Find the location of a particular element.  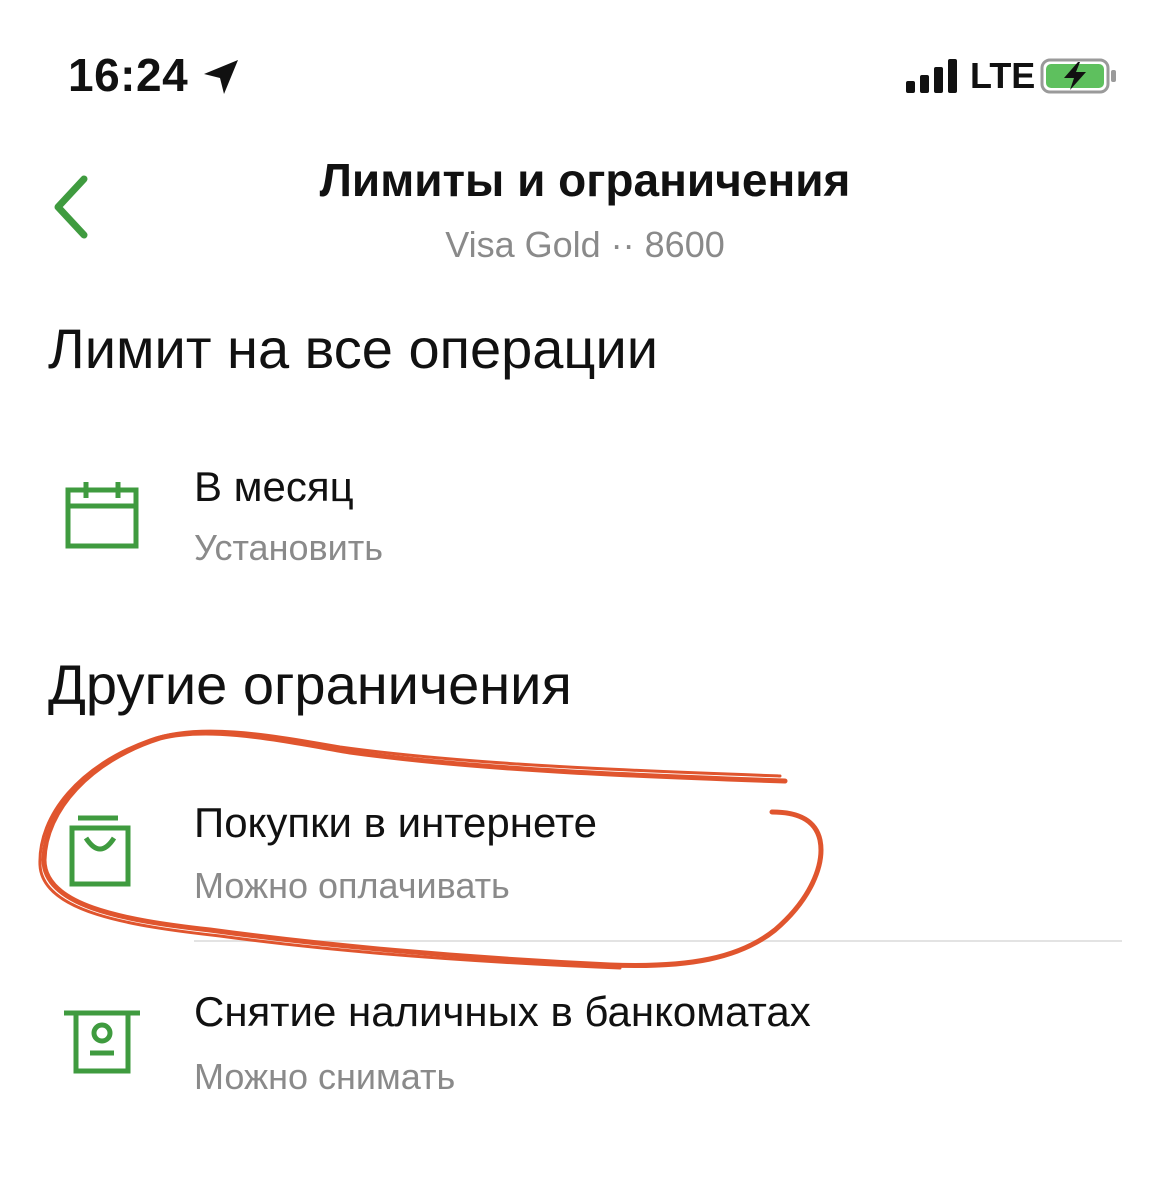

network-type: LTE is located at coordinates (1003, 75).